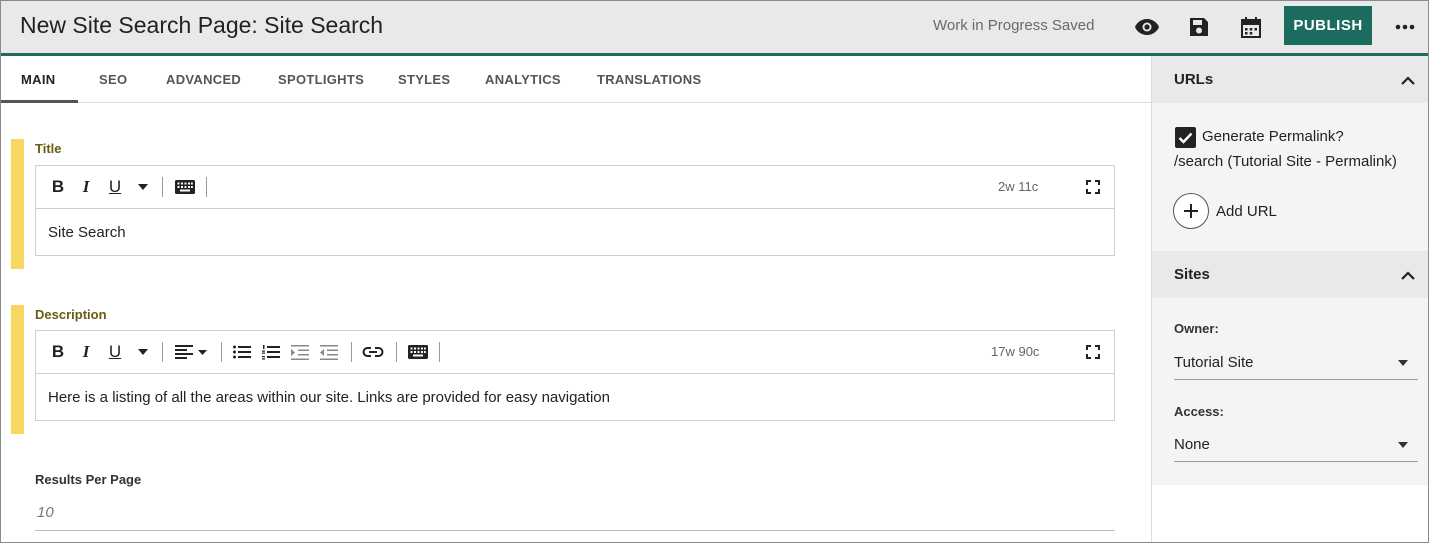 This screenshot has height=543, width=1429. Describe the element at coordinates (71, 314) in the screenshot. I see `description-label: Description` at that location.